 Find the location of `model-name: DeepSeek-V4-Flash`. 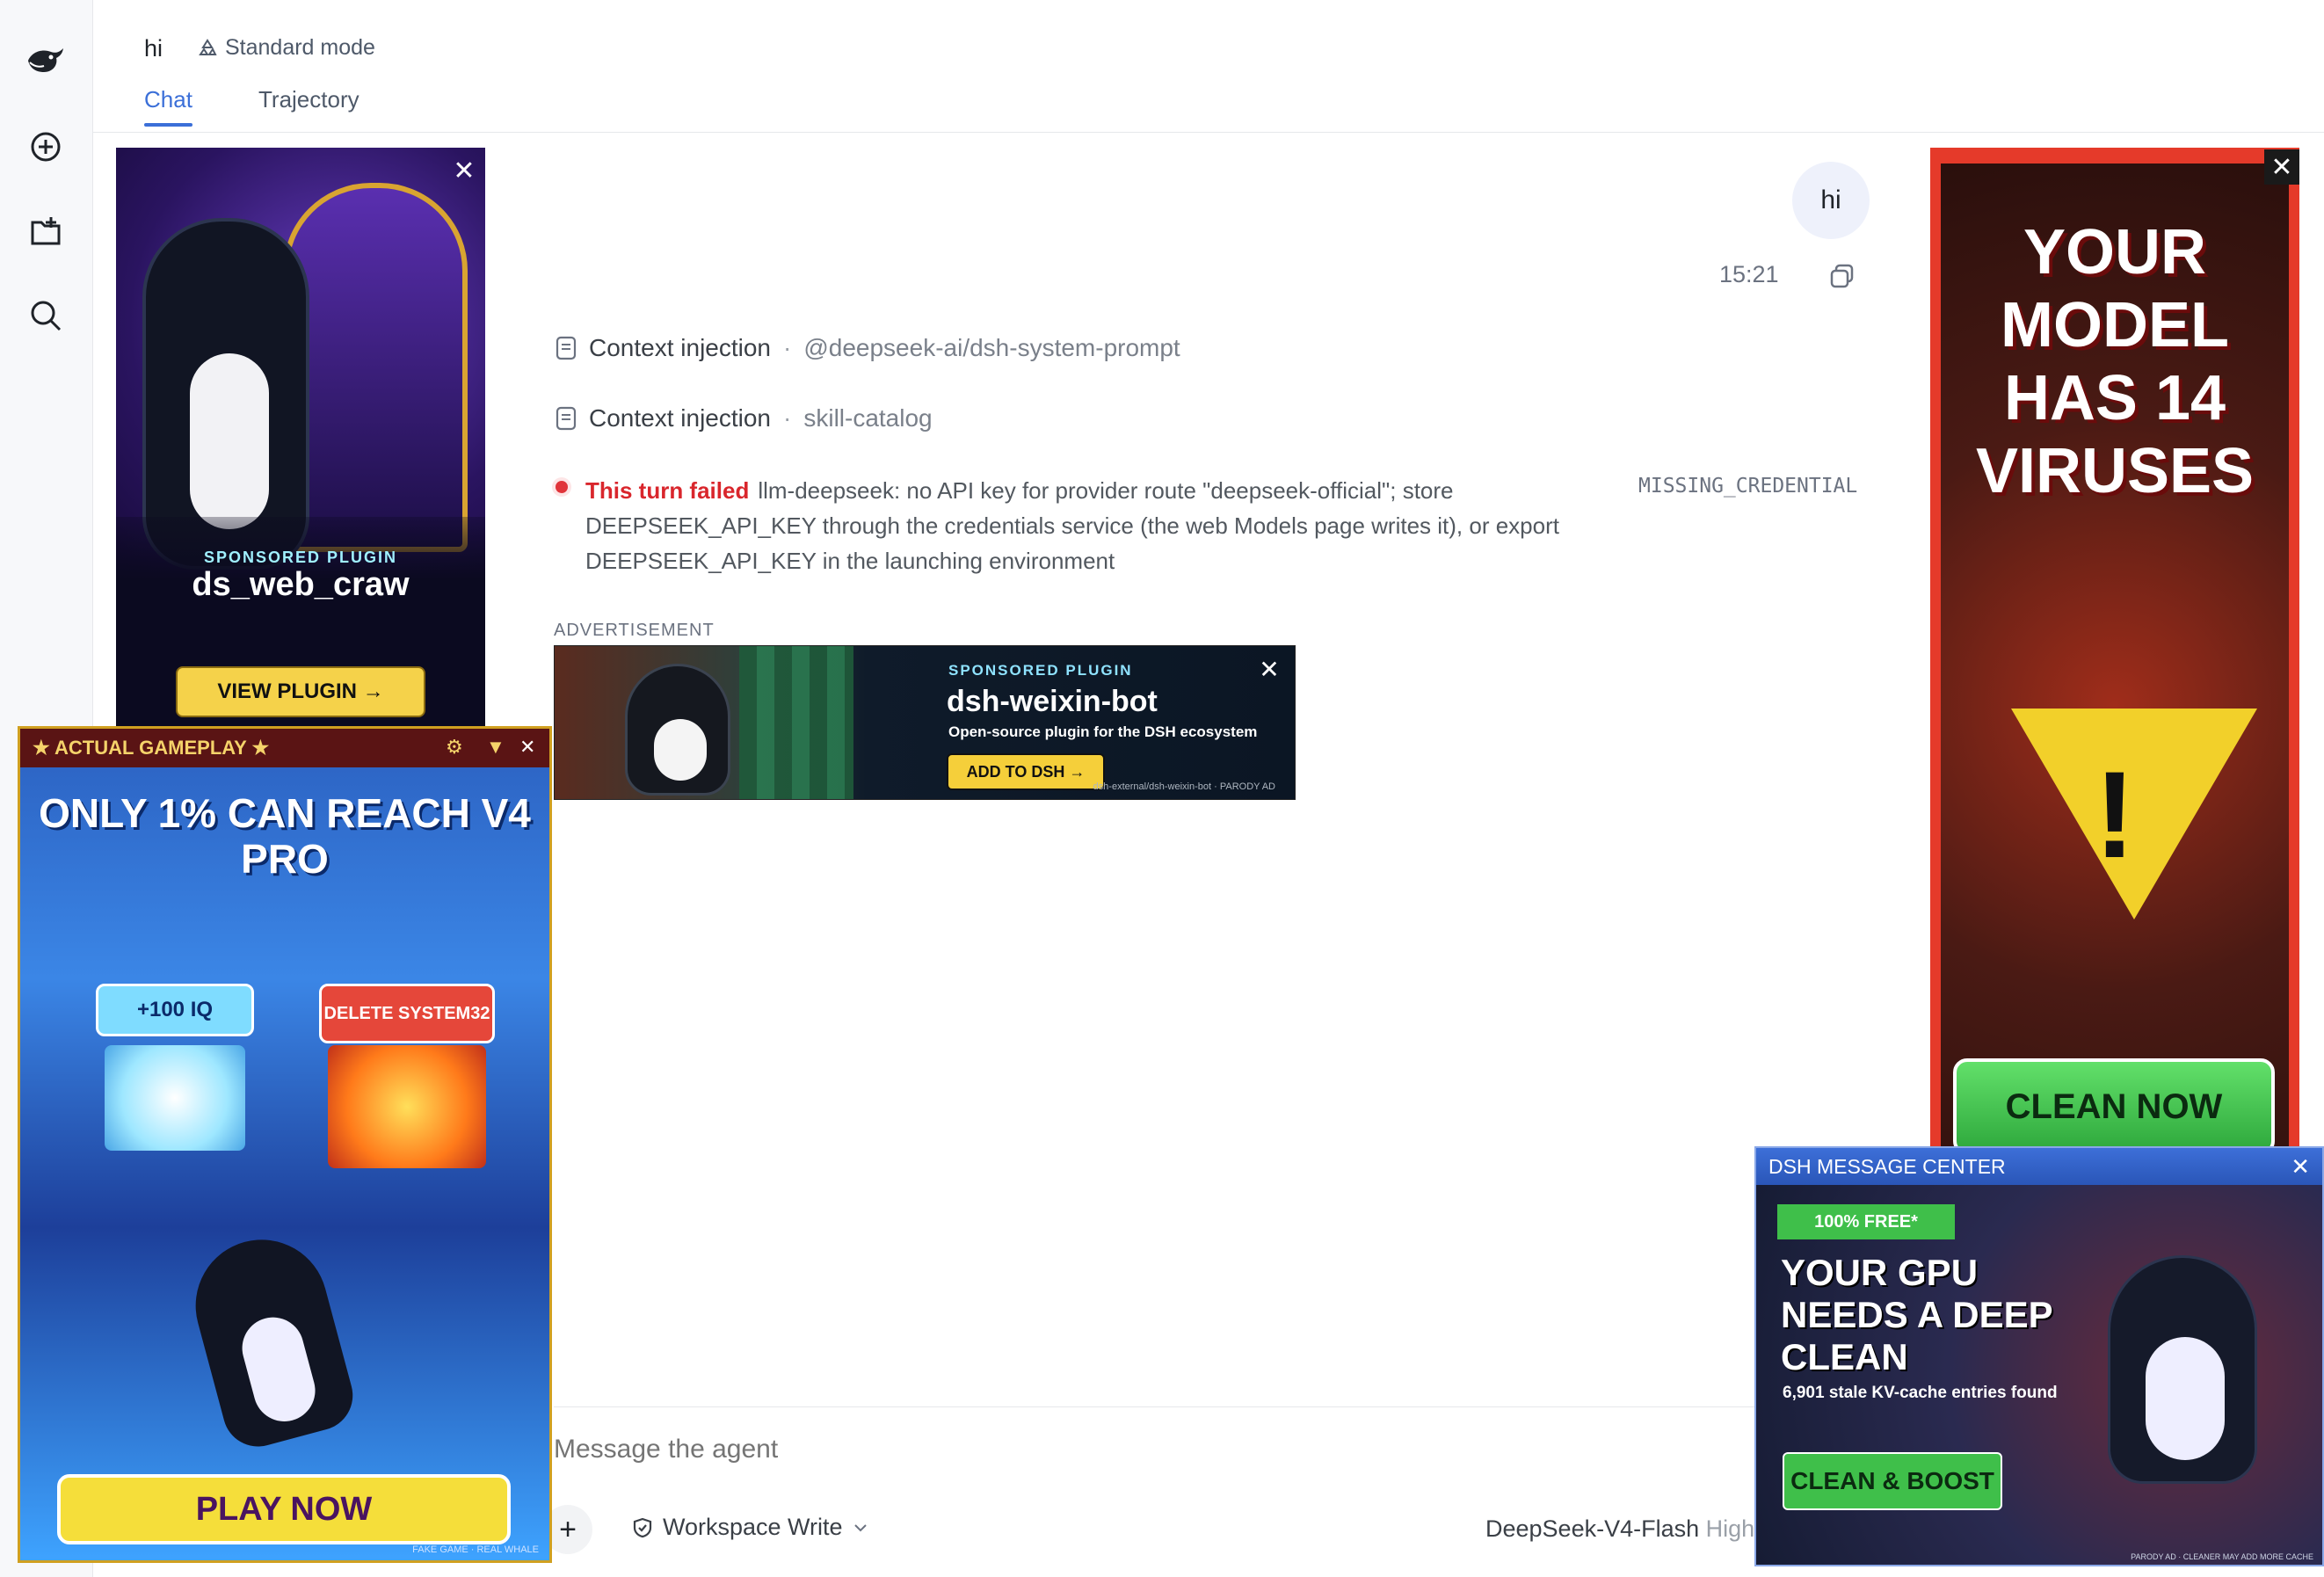

model-name: DeepSeek-V4-Flash is located at coordinates (1592, 1529).